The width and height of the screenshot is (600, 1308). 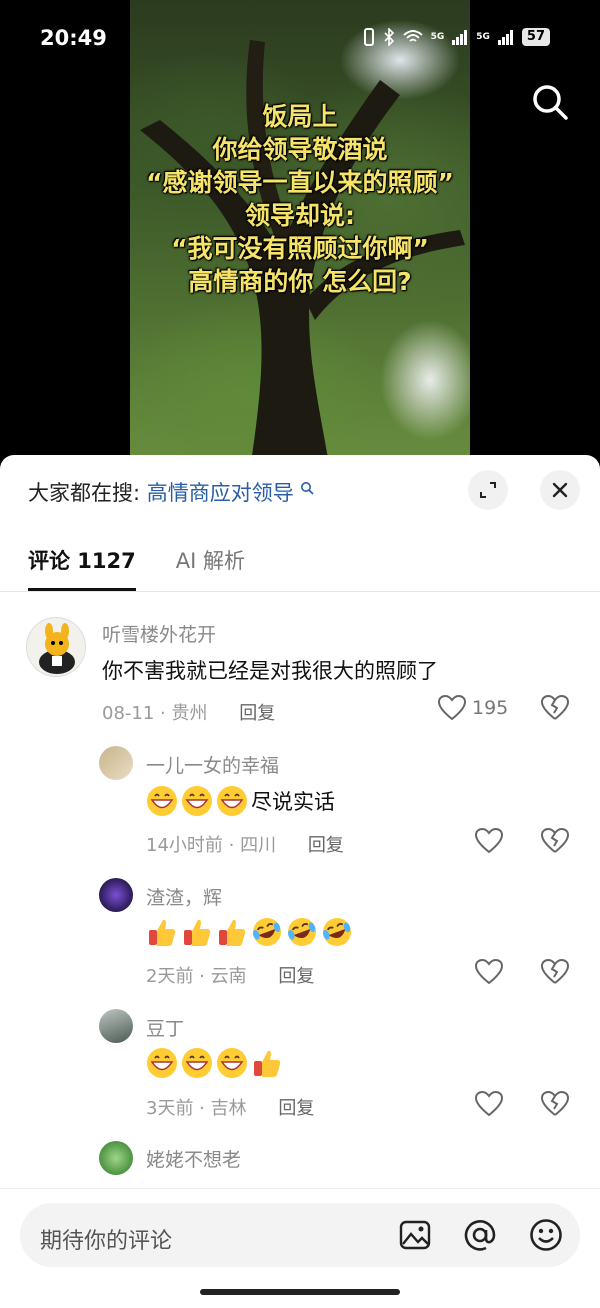 I want to click on comment-meta: 08-11 · 贵州 回复, so click(x=189, y=713).